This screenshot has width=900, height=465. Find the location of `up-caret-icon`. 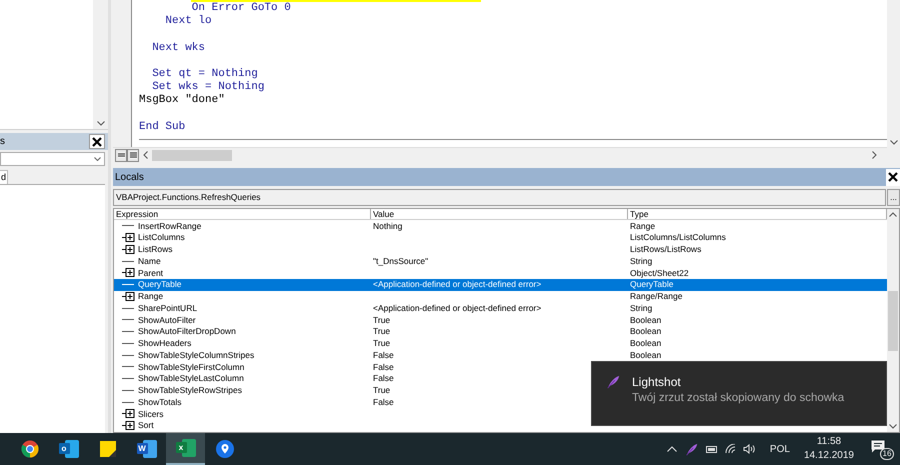

up-caret-icon is located at coordinates (893, 214).